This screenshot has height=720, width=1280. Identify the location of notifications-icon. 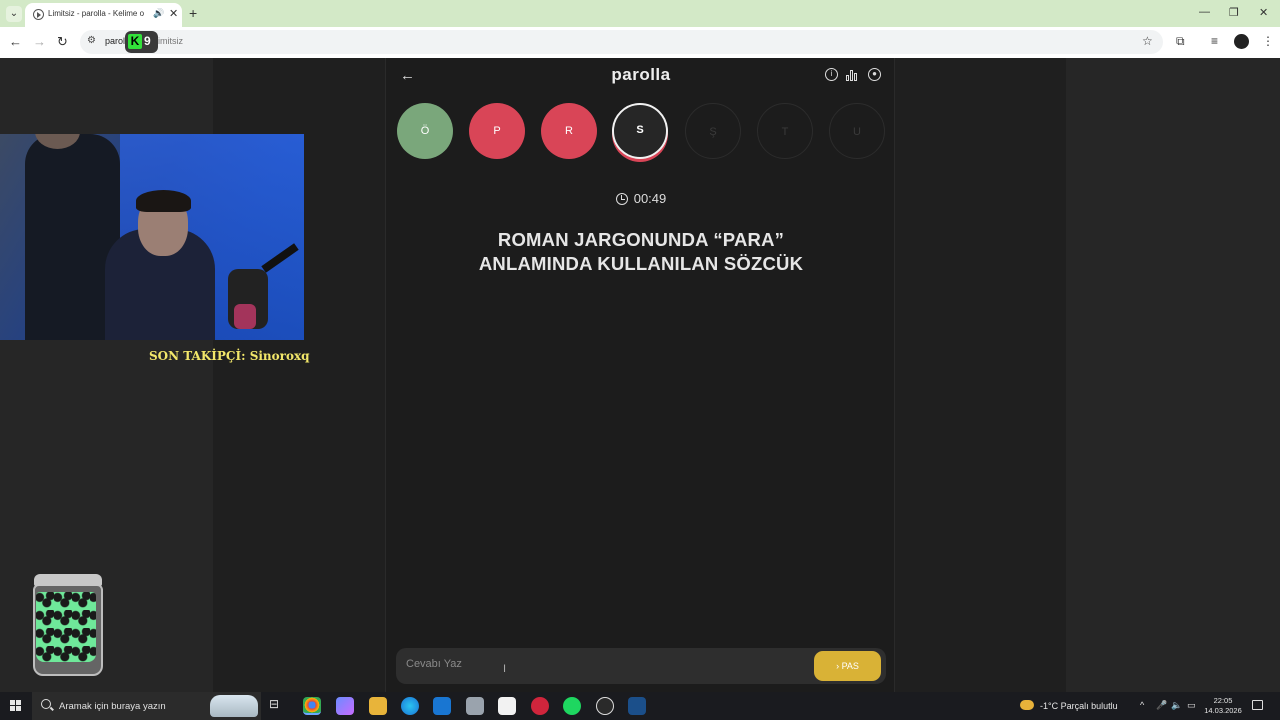
(1257, 705).